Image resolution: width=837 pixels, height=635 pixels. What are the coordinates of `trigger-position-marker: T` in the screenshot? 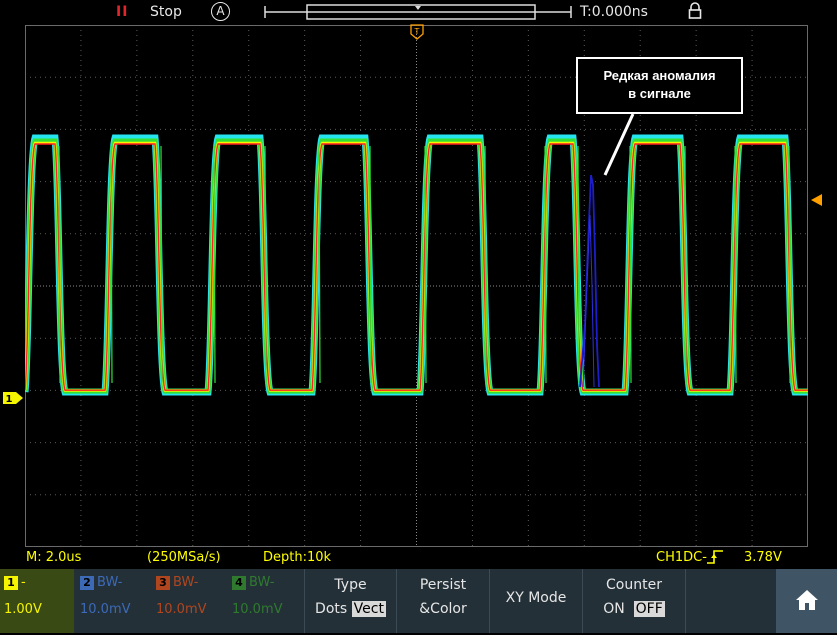 It's located at (417, 32).